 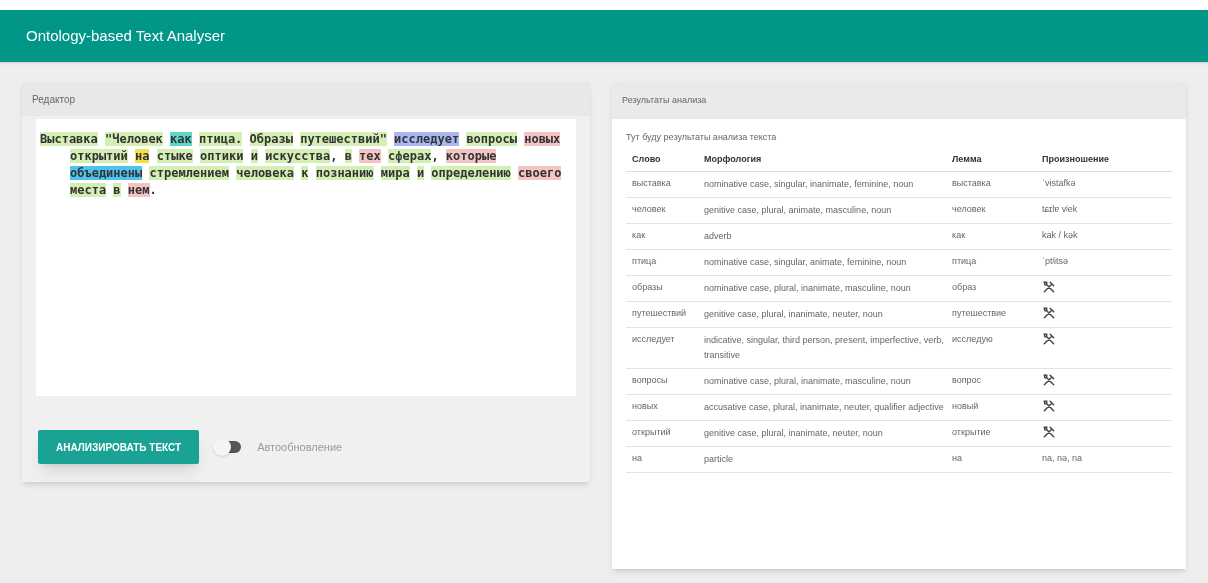 I want to click on highlighted-word: определению, so click(x=471, y=173).